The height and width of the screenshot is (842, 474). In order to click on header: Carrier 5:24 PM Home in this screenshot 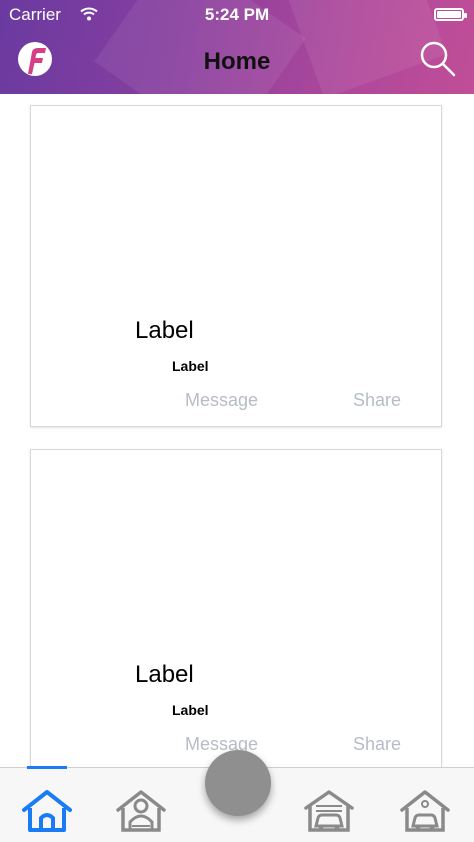, I will do `click(237, 47)`.